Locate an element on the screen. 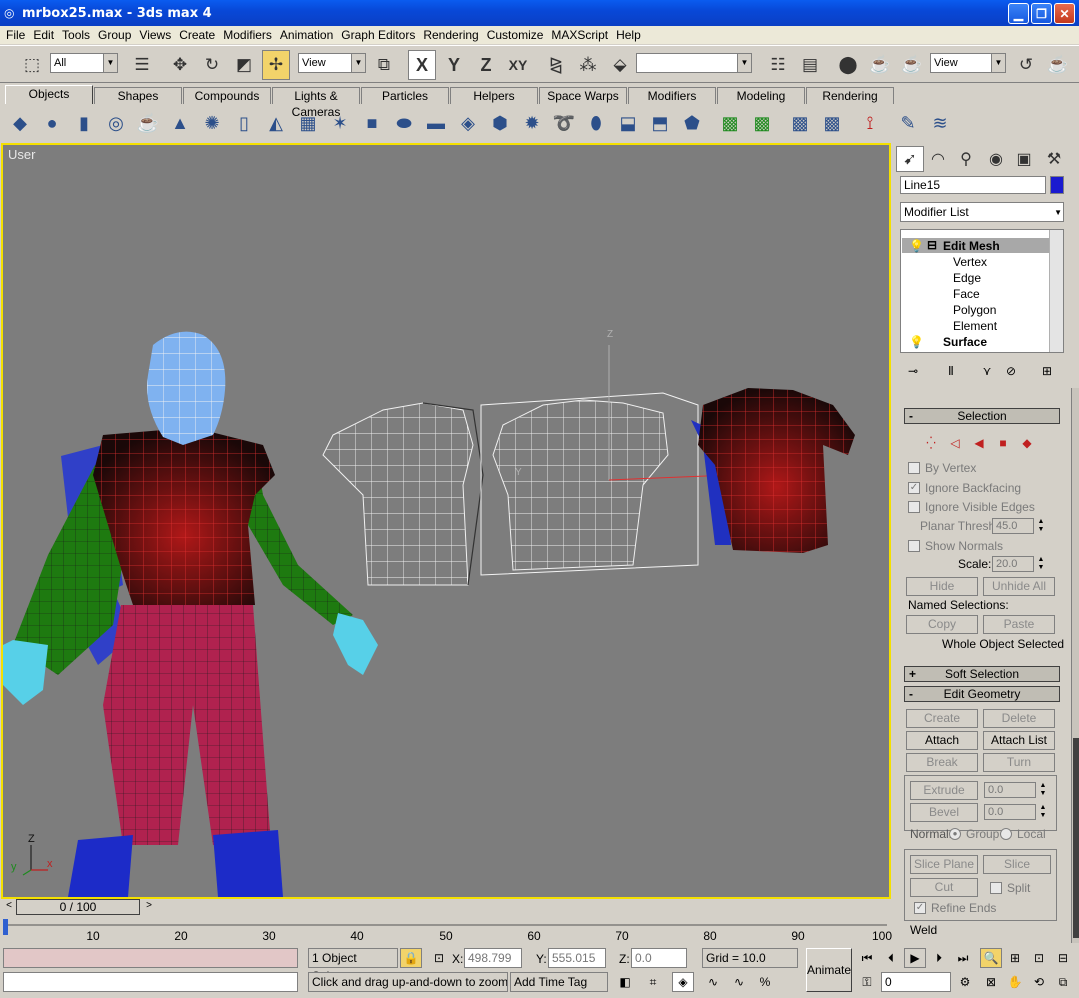  arc-rotate-icon: ⟲ is located at coordinates (1039, 982).